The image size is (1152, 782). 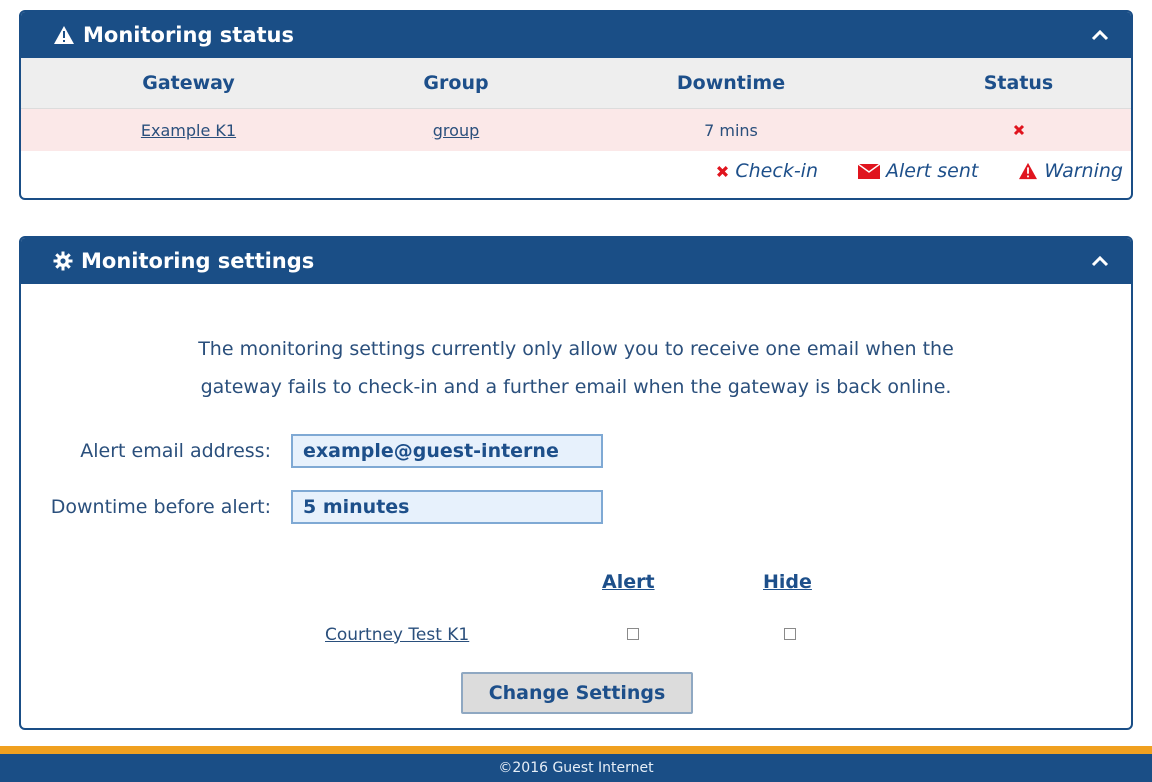 What do you see at coordinates (198, 261) in the screenshot?
I see `panel-title: Monitoring settings` at bounding box center [198, 261].